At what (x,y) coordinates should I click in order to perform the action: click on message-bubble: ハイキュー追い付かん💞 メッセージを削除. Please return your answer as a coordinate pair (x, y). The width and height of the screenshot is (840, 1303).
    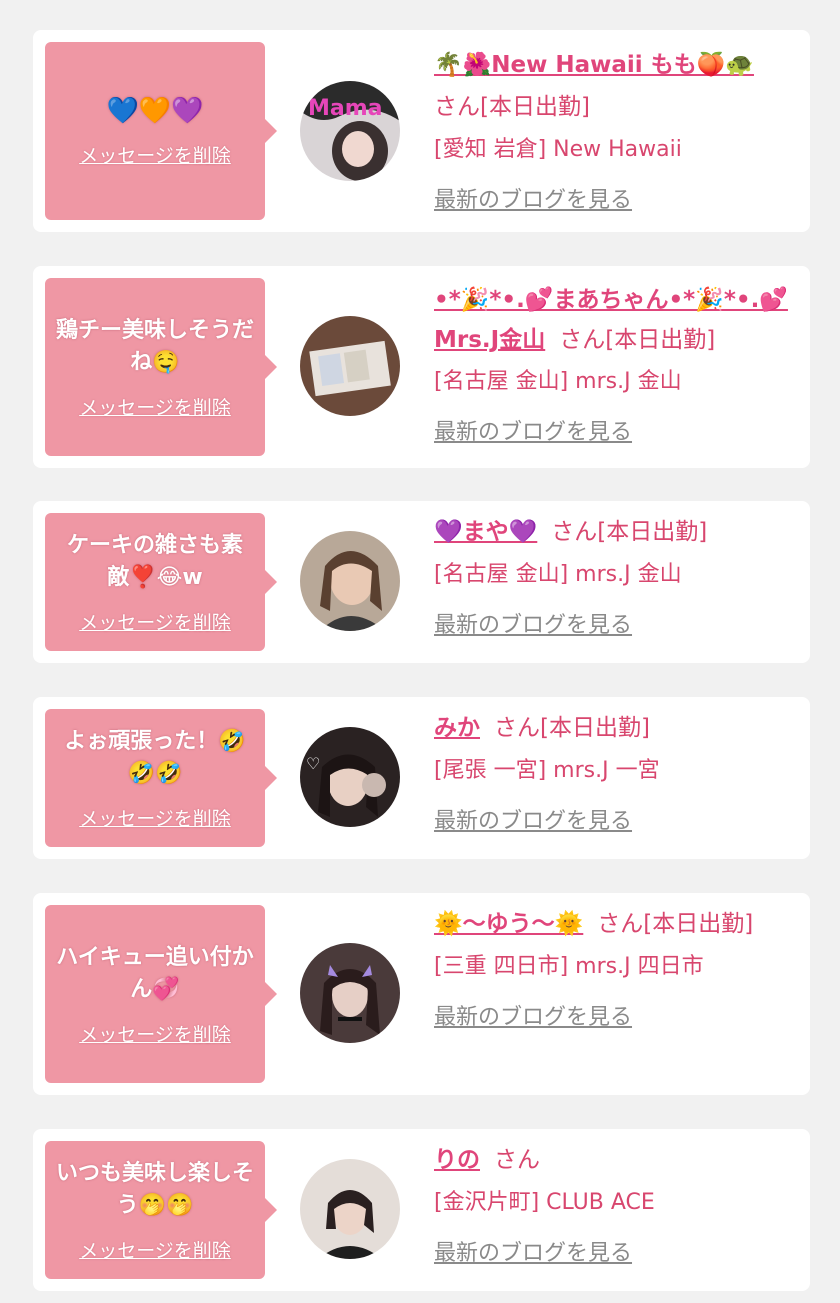
    Looking at the image, I should click on (161, 994).